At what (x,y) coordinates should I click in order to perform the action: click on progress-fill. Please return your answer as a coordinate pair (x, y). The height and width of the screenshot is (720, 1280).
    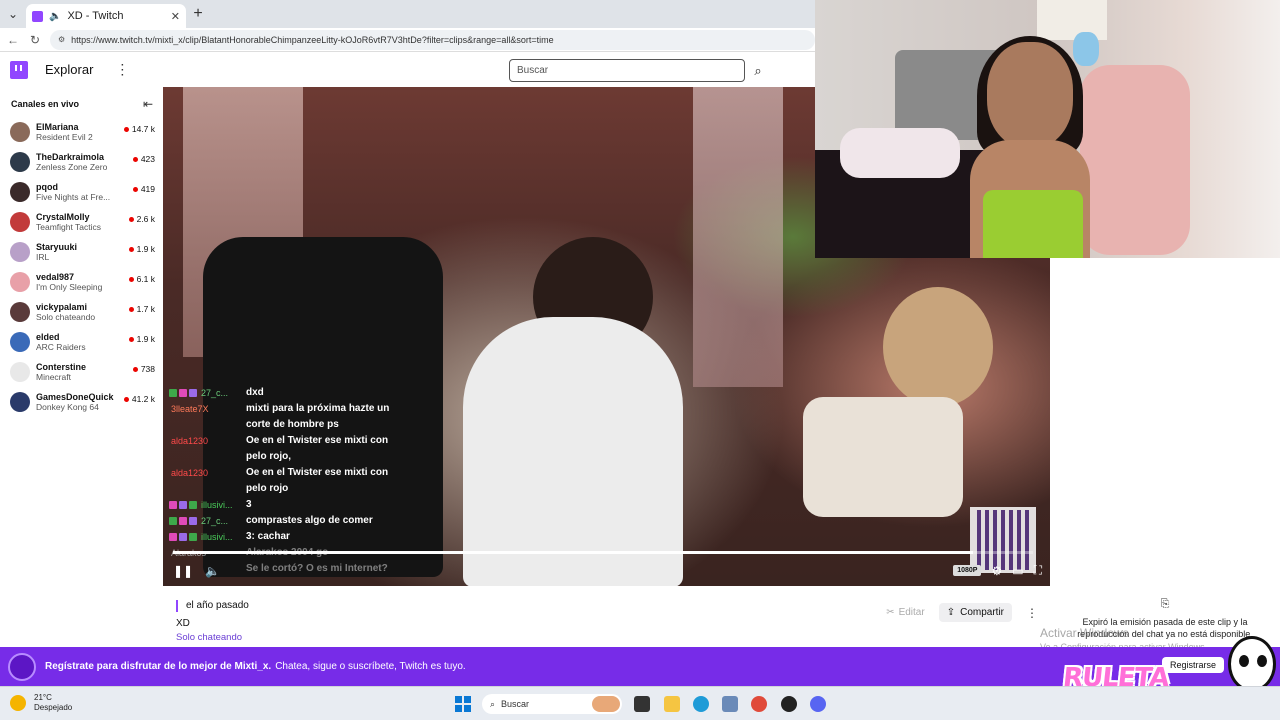
    Looking at the image, I should click on (573, 552).